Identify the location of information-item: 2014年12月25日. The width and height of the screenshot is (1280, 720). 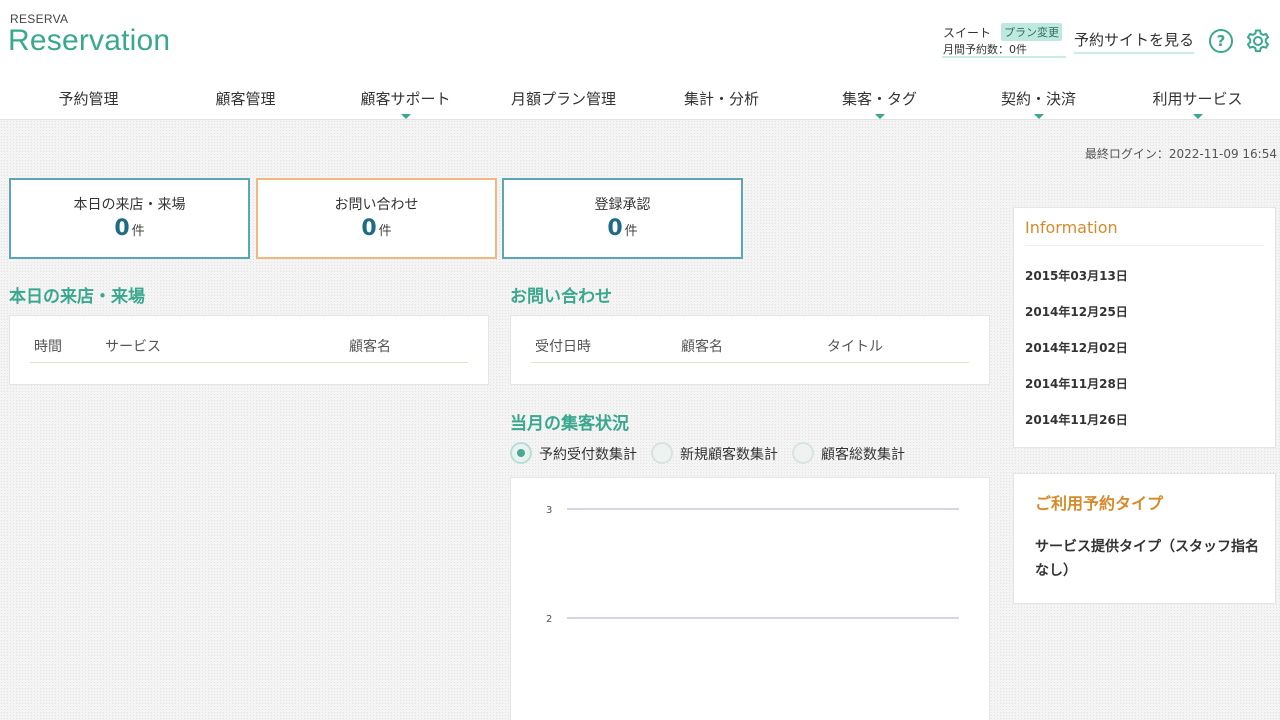
(1076, 311).